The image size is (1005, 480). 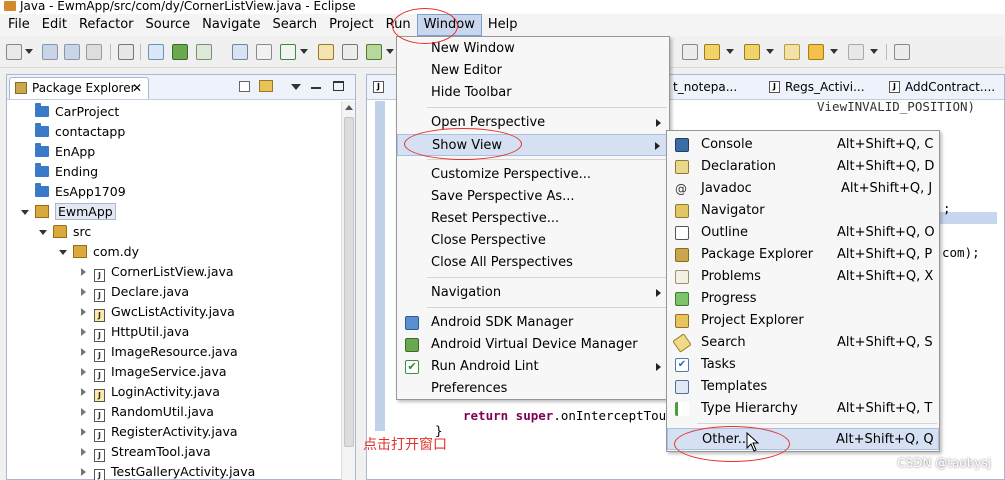 What do you see at coordinates (374, 52) in the screenshot?
I see `debug-icon` at bounding box center [374, 52].